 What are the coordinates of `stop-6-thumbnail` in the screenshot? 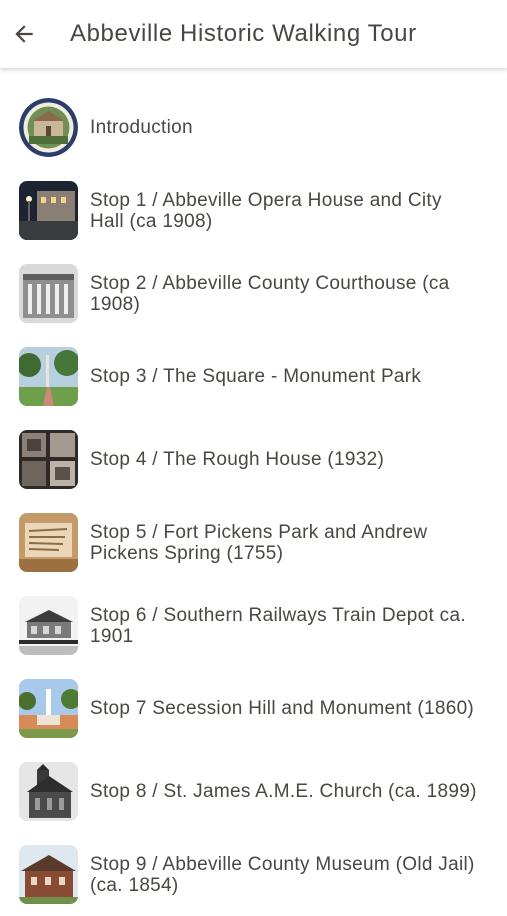 It's located at (48, 625).